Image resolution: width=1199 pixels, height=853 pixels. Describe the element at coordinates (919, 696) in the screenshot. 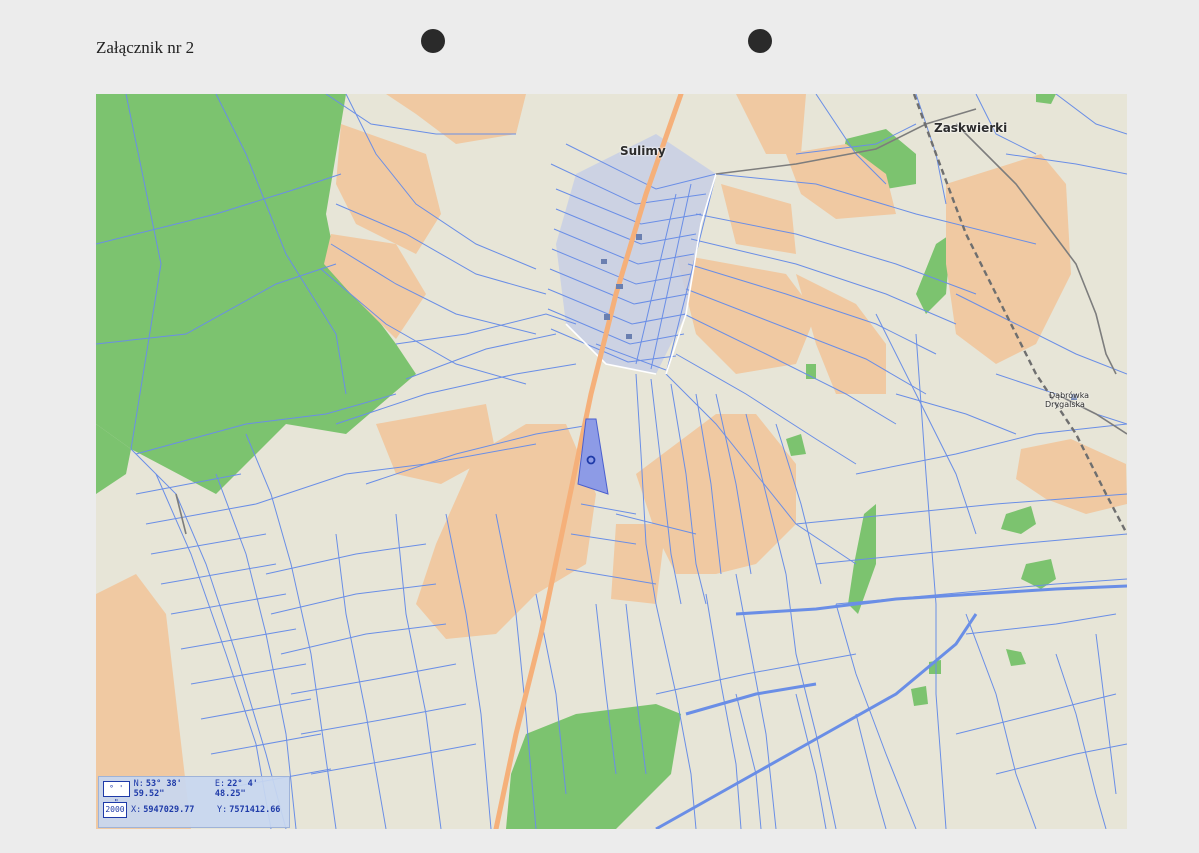

I see `forest-area` at that location.